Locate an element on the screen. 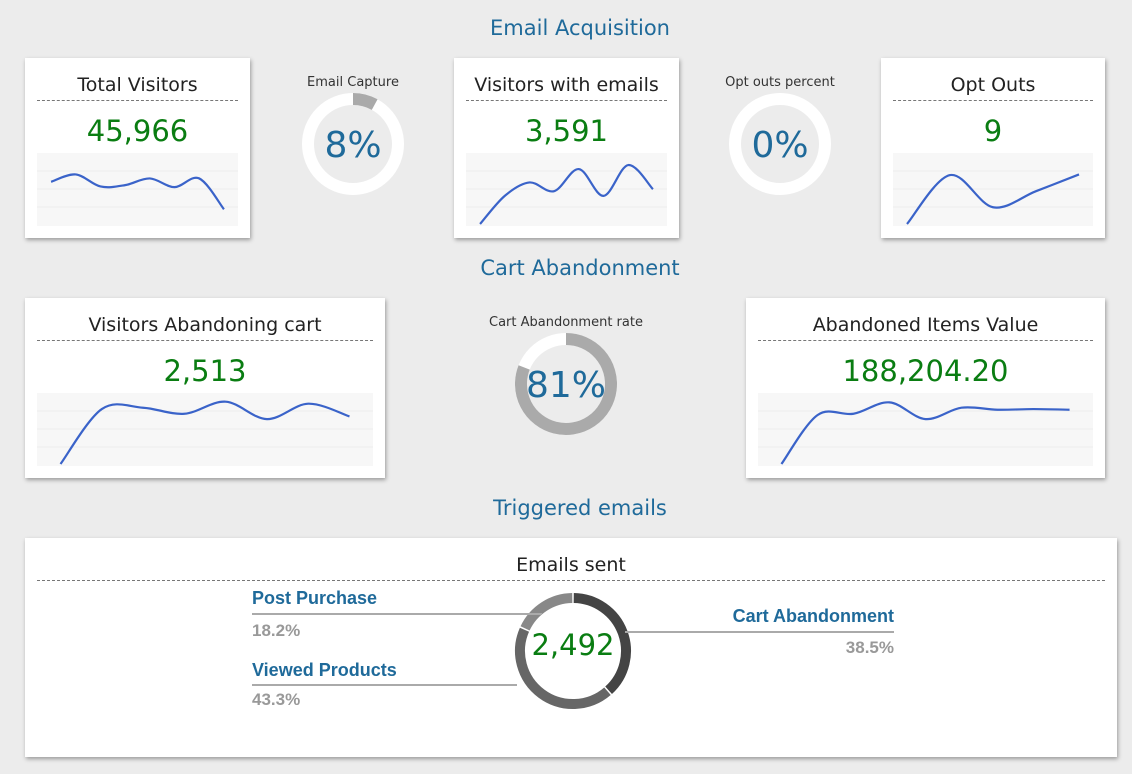 Image resolution: width=1132 pixels, height=774 pixels. gauge-label: Opt outs percent is located at coordinates (780, 82).